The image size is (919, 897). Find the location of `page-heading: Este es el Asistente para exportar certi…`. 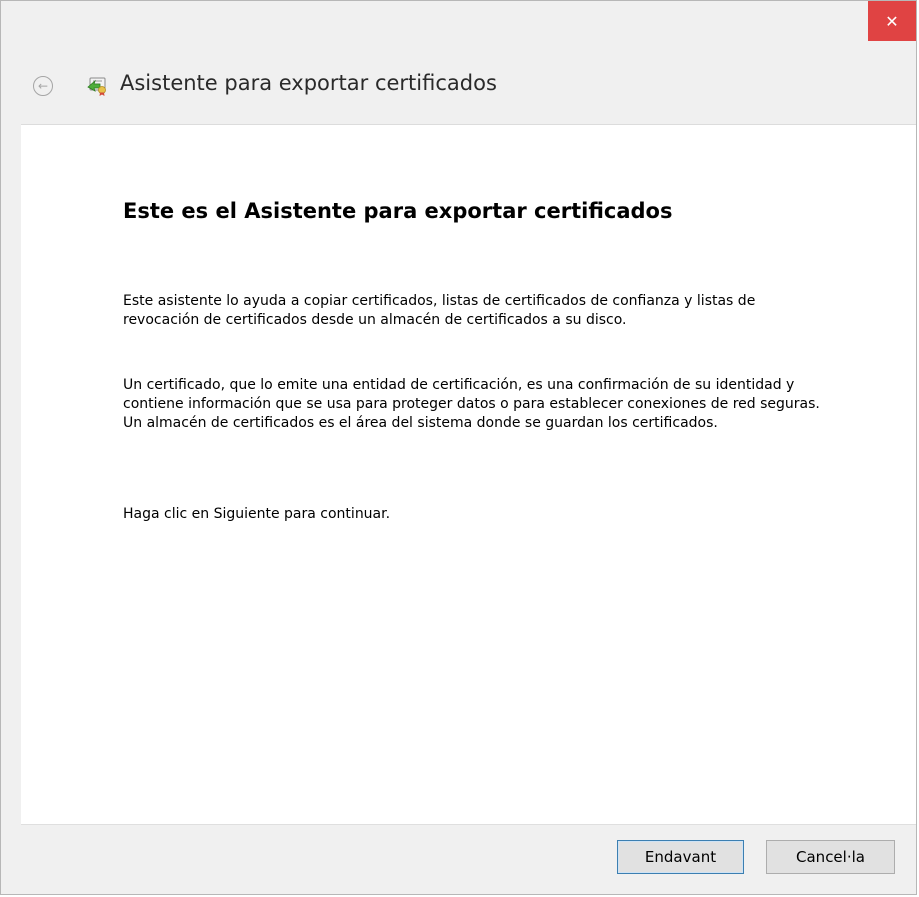

page-heading: Este es el Asistente para exportar certi… is located at coordinates (398, 211).